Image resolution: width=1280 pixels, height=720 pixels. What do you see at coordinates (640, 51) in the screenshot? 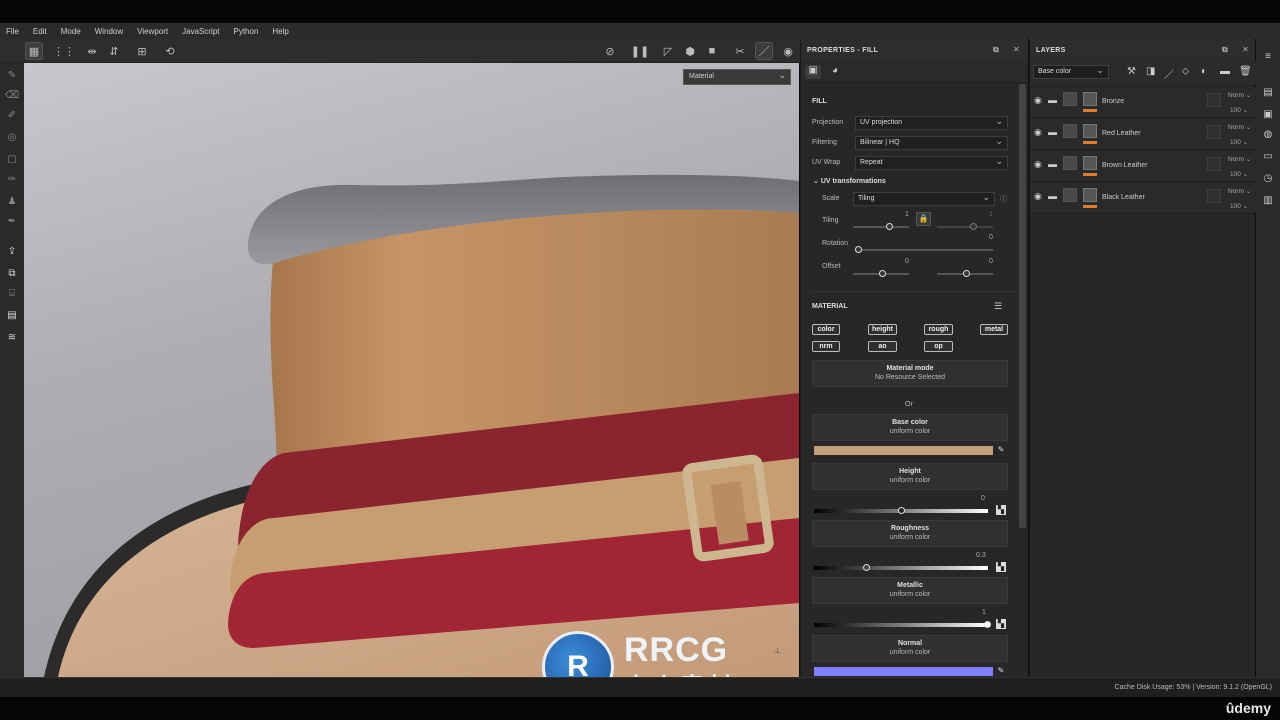
I see `pause-icon: ❚❚` at bounding box center [640, 51].